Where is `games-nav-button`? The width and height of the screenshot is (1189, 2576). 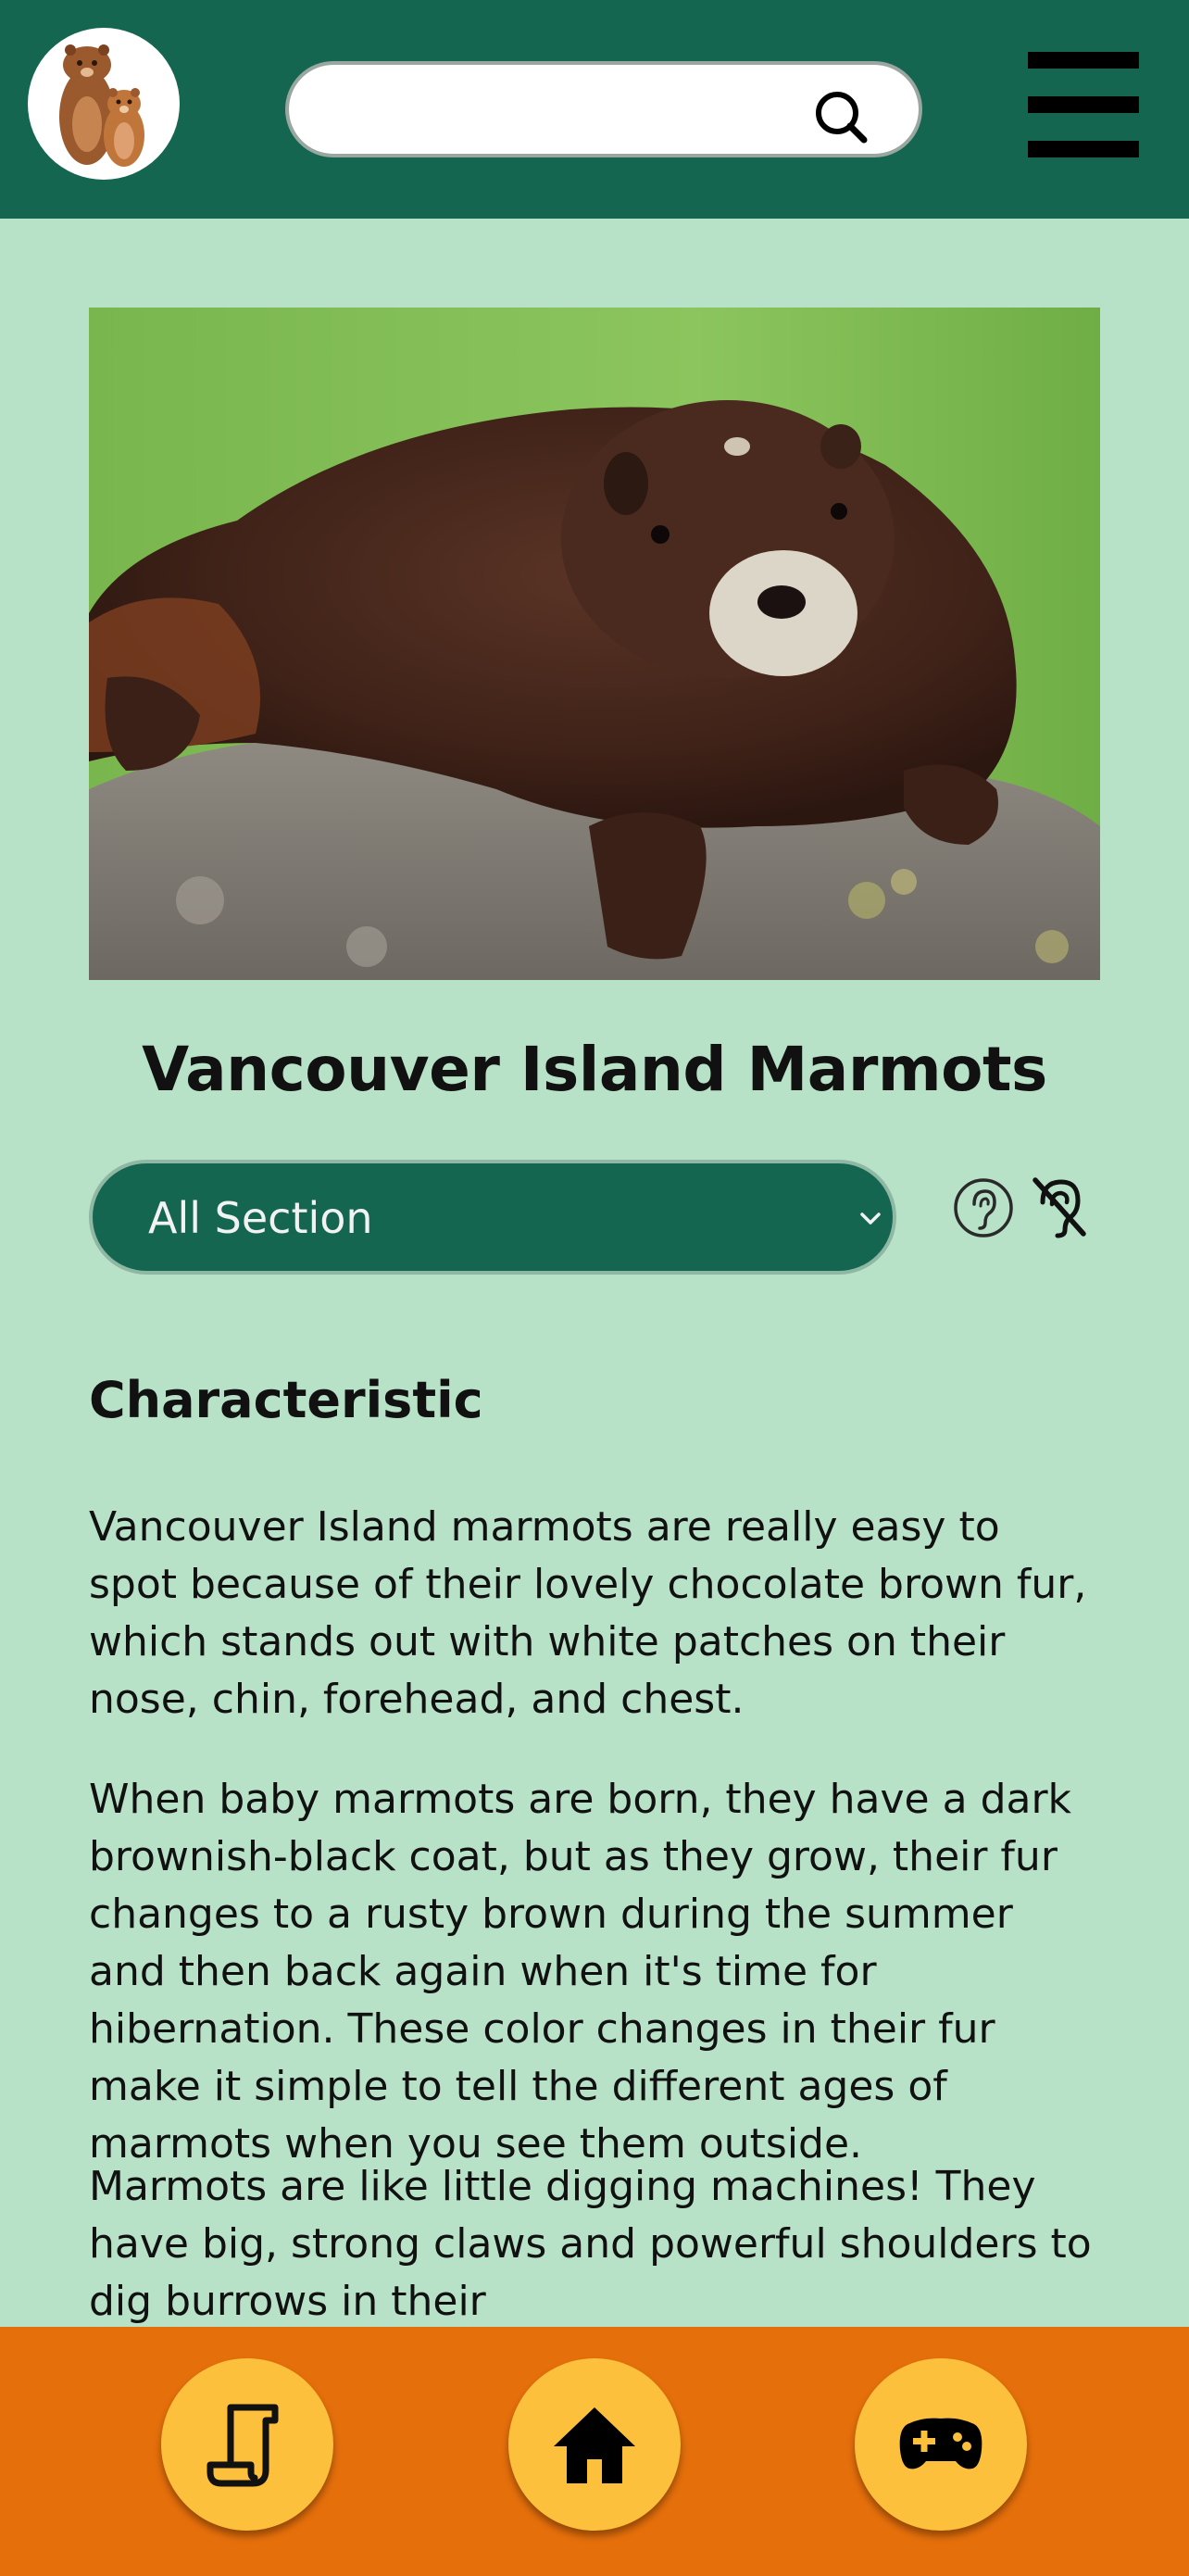 games-nav-button is located at coordinates (941, 2444).